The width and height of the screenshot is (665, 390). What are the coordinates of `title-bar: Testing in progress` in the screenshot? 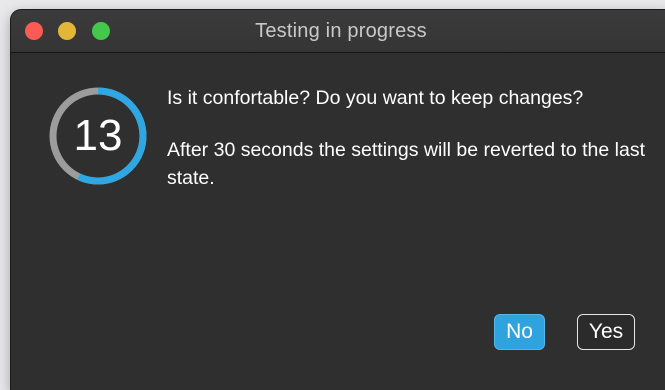 It's located at (338, 31).